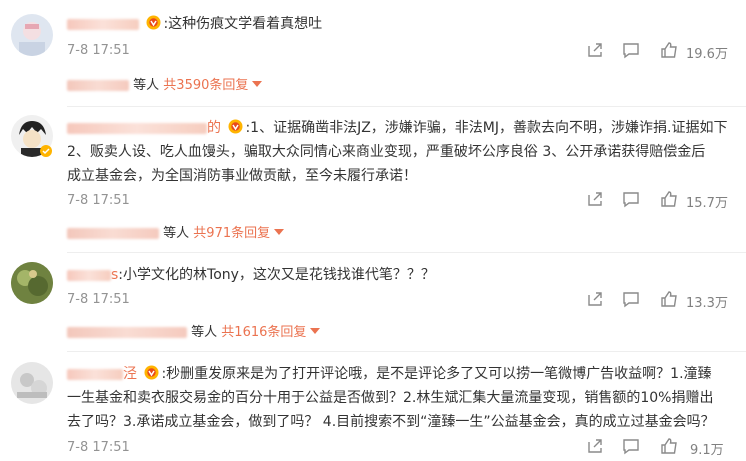  Describe the element at coordinates (194, 333) in the screenshot. I see `reply-summary: 等人 共1616条回复` at that location.